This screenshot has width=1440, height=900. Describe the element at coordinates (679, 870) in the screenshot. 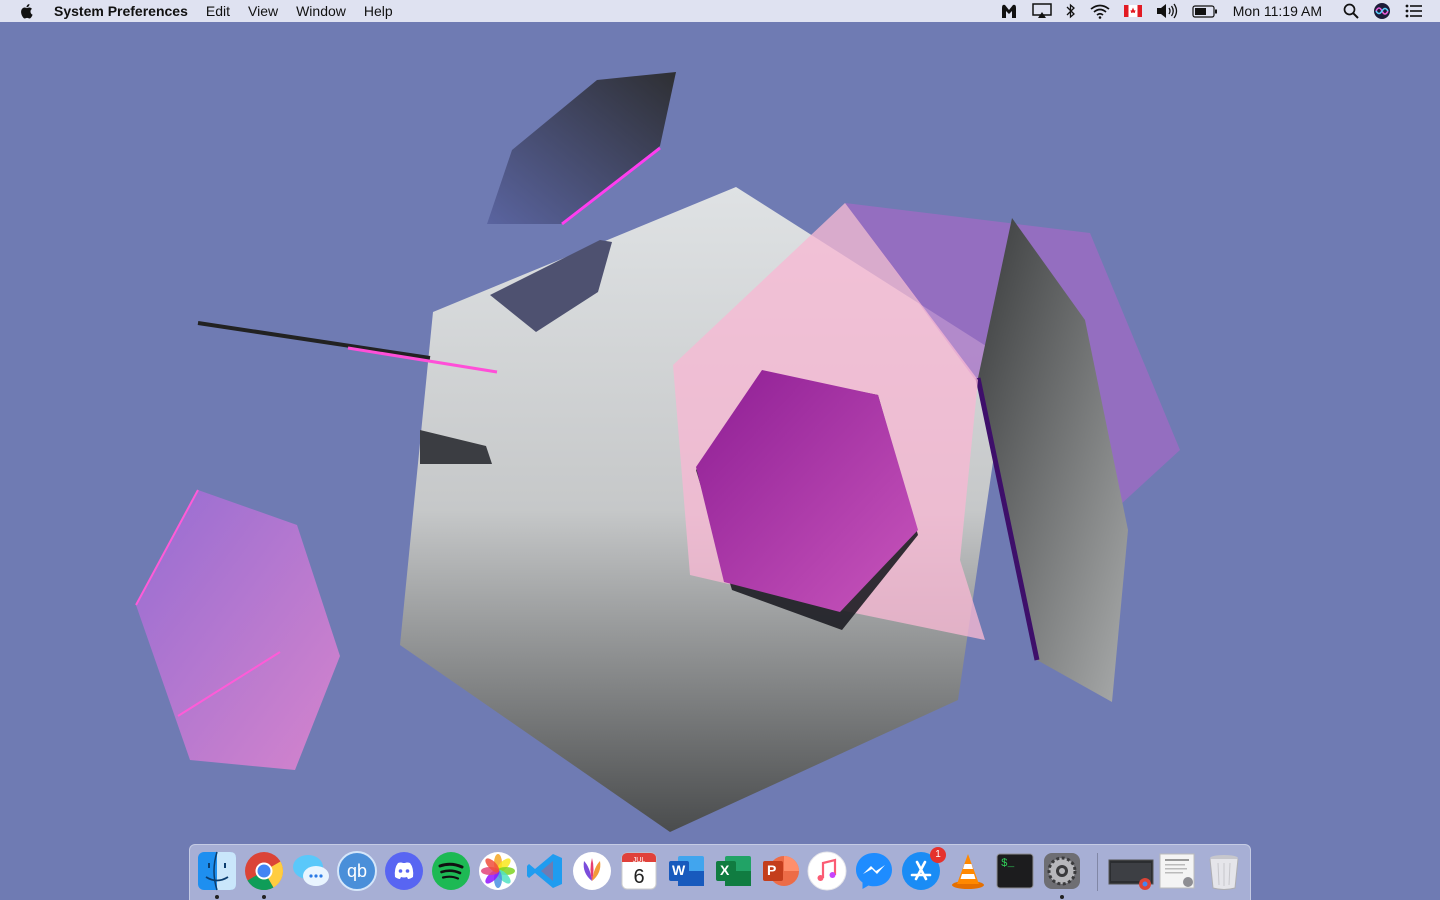

I see `word-letter: W` at that location.